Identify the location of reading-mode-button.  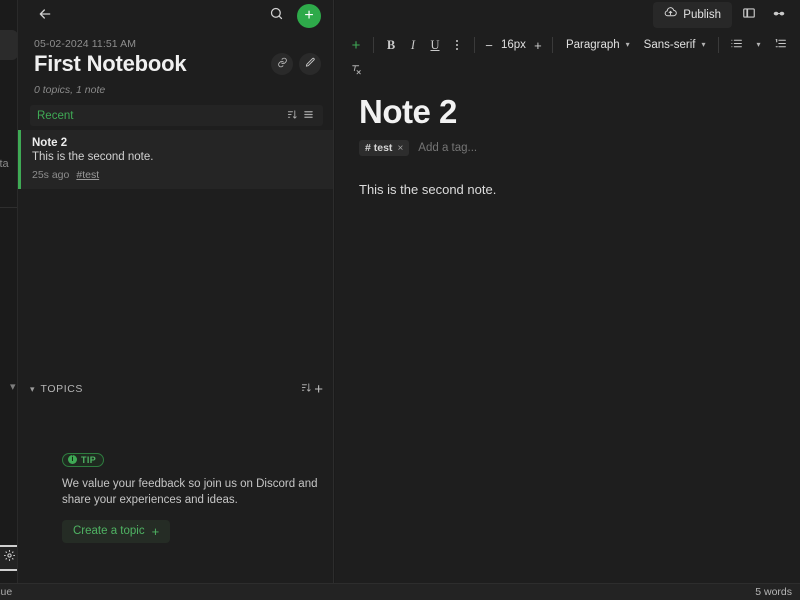
(779, 15).